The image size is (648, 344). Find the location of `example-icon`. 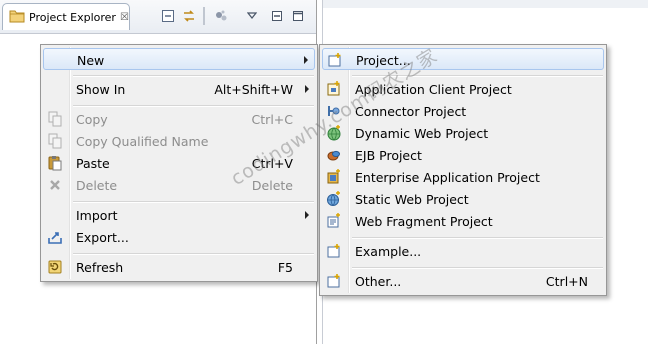

example-icon is located at coordinates (334, 251).